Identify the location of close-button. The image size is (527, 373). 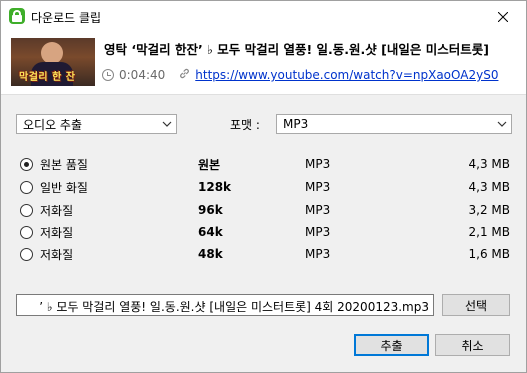
(503, 16).